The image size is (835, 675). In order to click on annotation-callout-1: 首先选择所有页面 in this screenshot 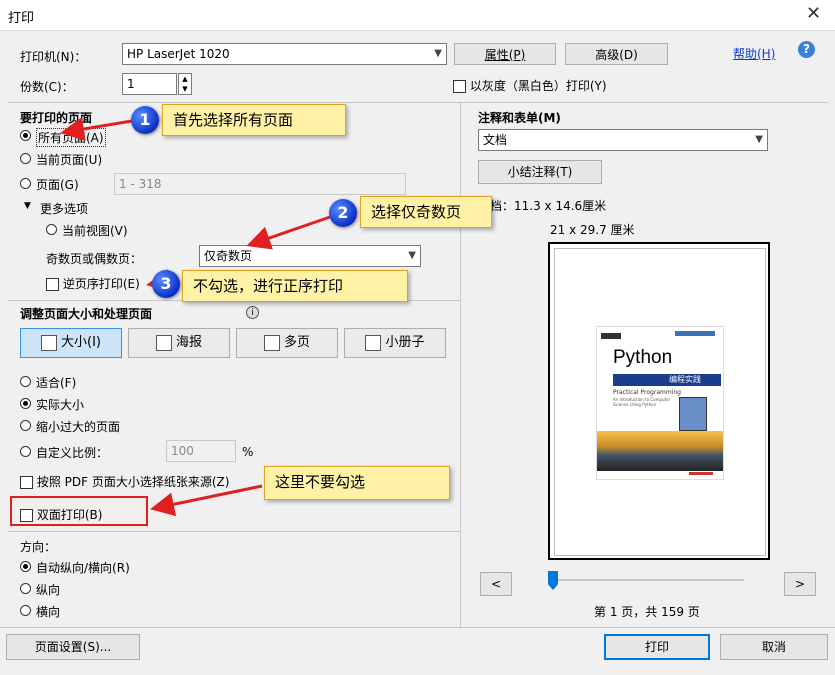, I will do `click(254, 120)`.